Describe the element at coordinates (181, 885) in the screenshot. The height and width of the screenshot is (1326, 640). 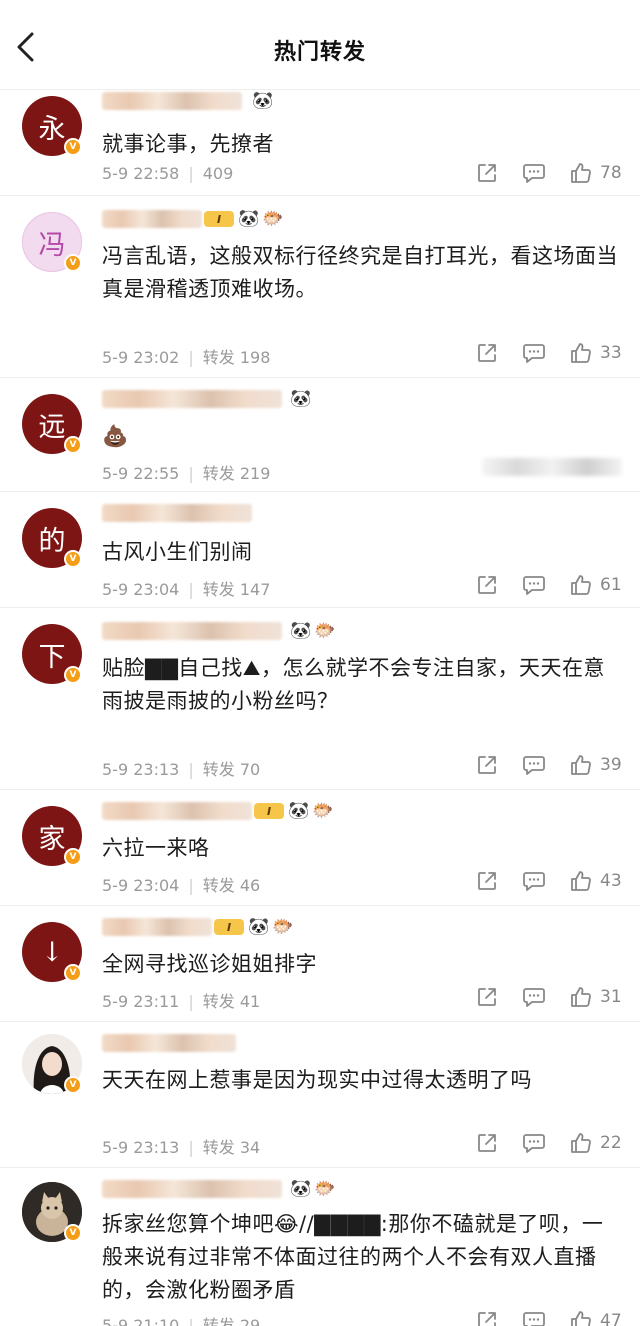
I see `repost-meta: 5-9 23:04 | 转发 46` at that location.